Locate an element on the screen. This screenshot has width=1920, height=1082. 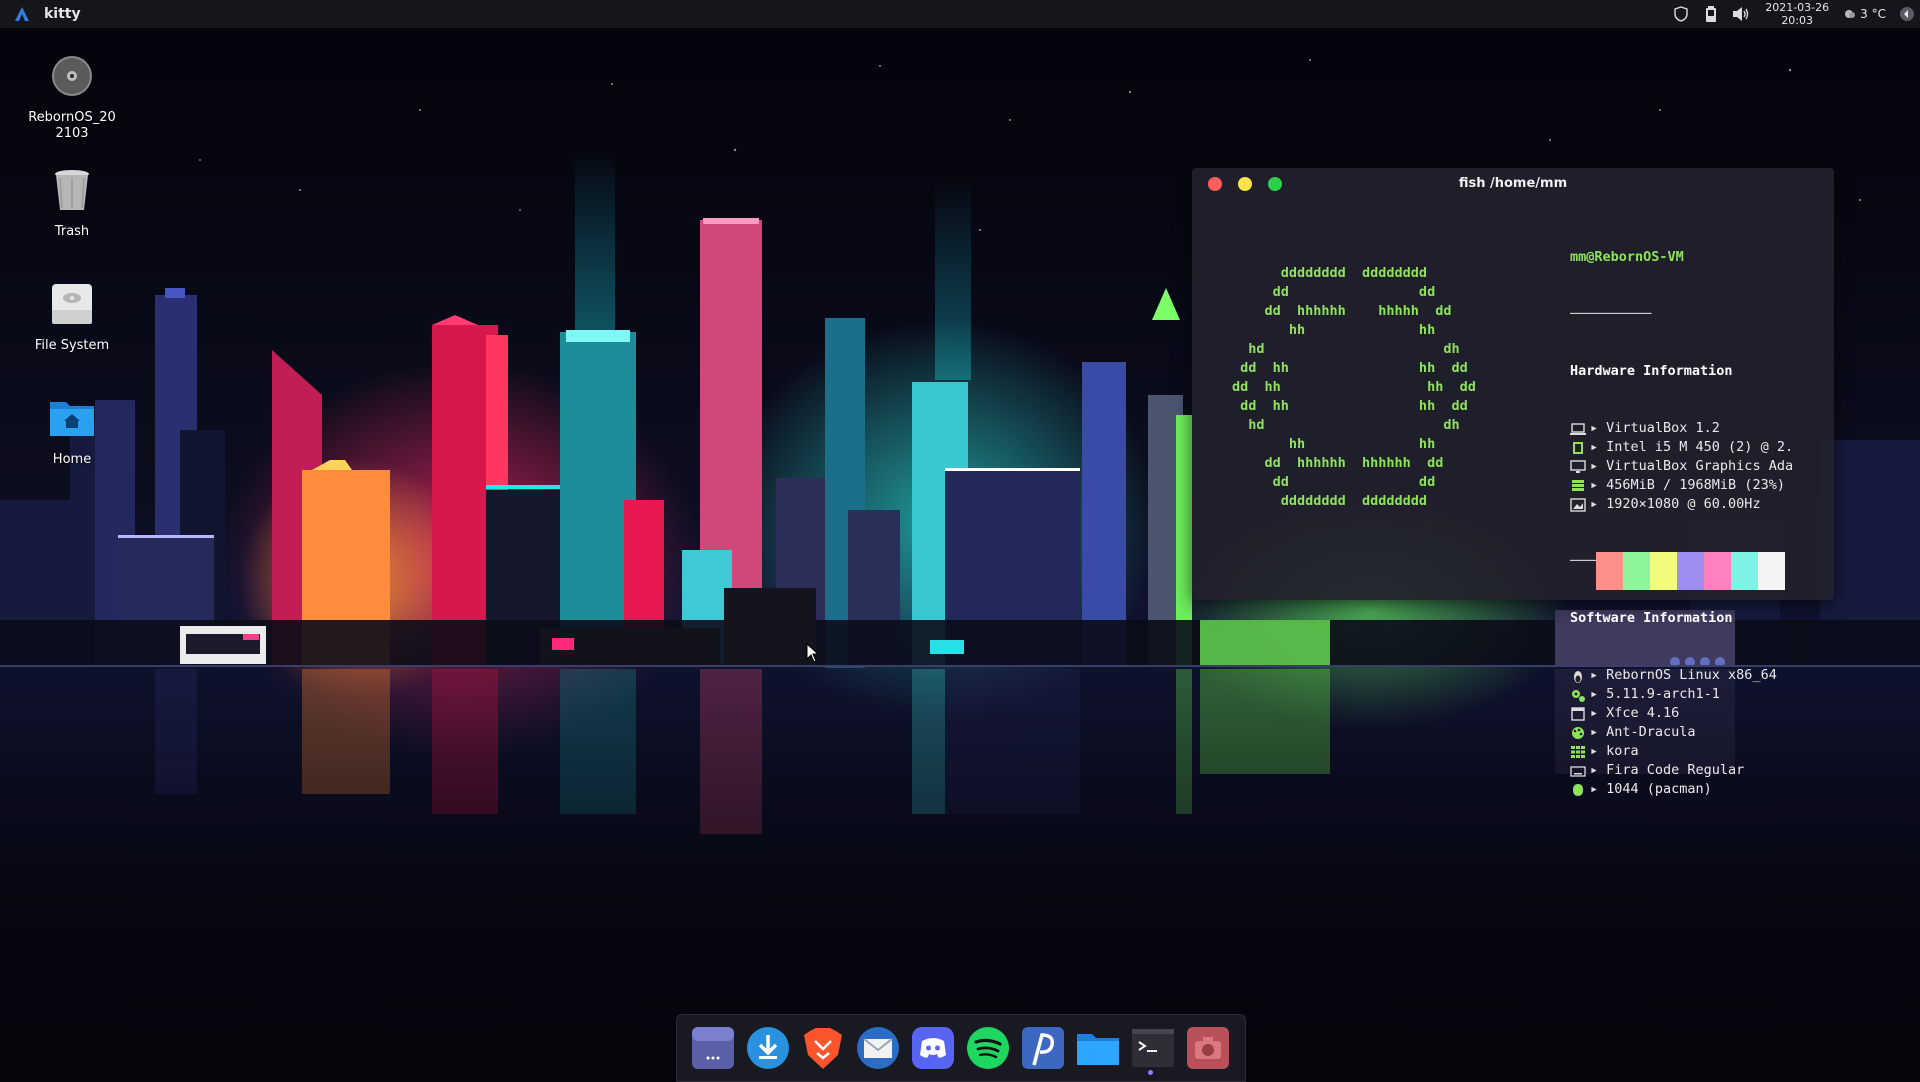
info-value: Ant-Dracula is located at coordinates (1651, 732).